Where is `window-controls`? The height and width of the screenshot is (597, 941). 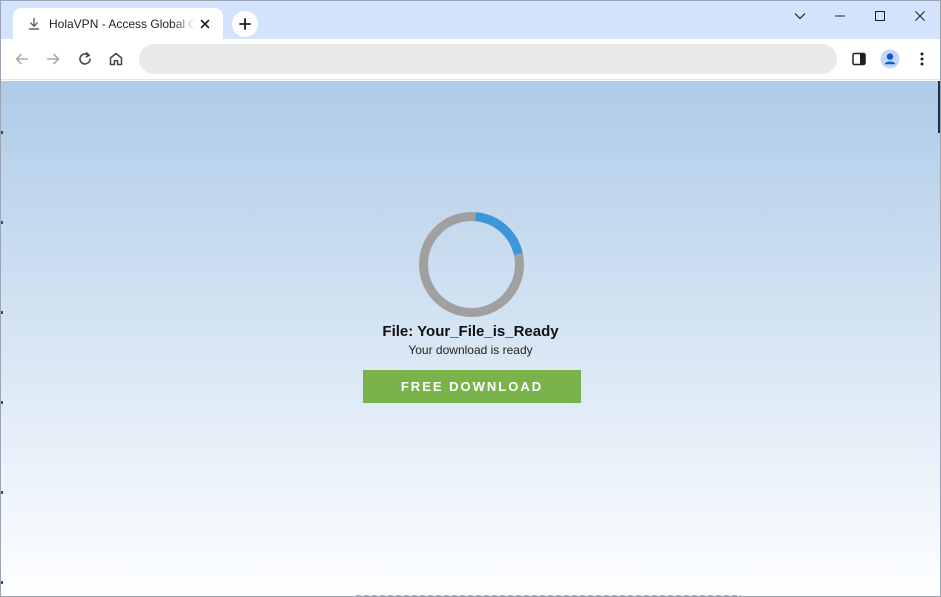
window-controls is located at coordinates (860, 16).